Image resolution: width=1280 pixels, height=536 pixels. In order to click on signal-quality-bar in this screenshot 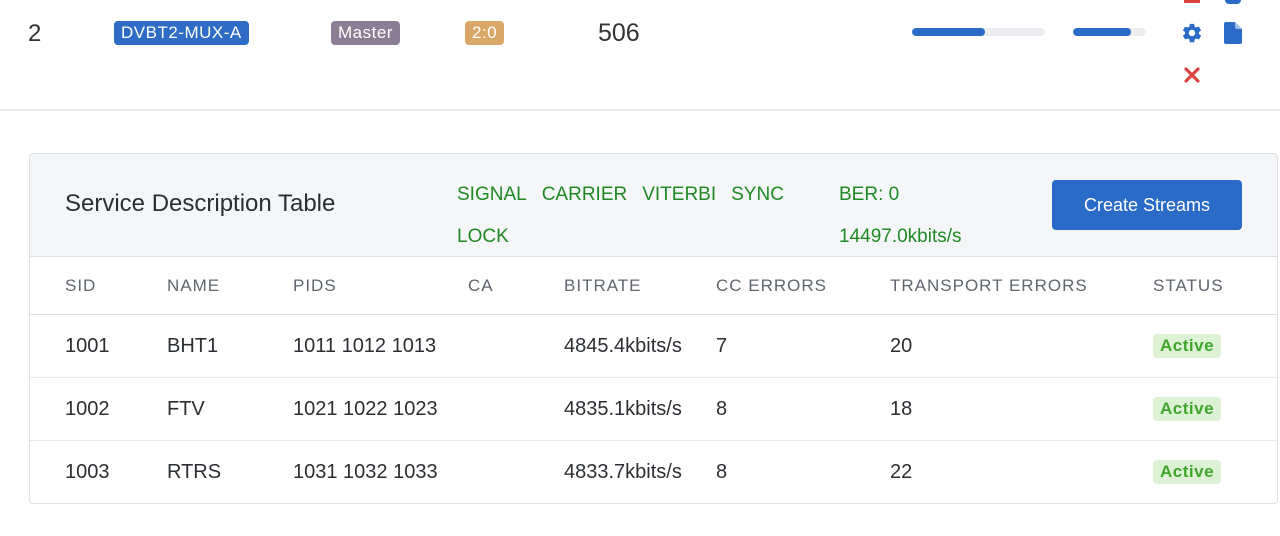, I will do `click(1109, 32)`.